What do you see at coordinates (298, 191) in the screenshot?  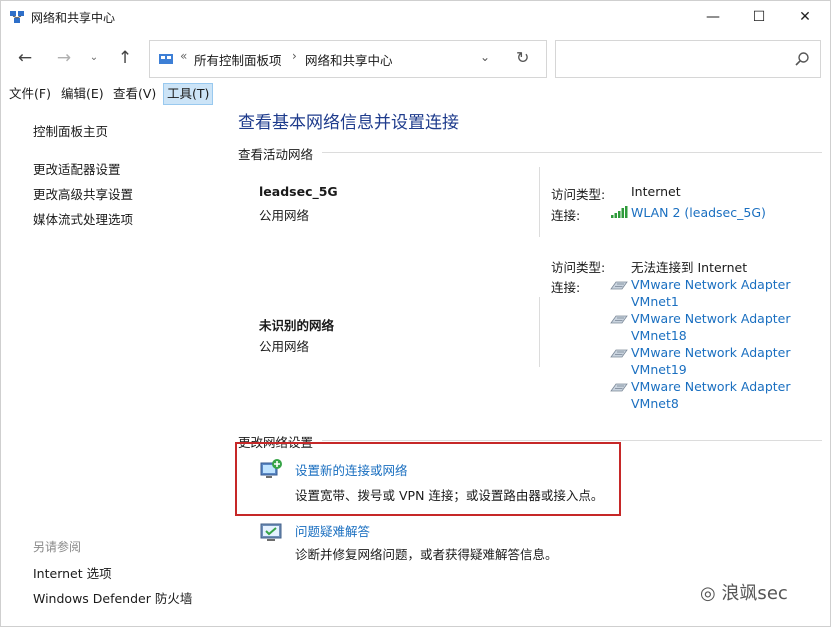 I see `network-name: leadsec_5G` at bounding box center [298, 191].